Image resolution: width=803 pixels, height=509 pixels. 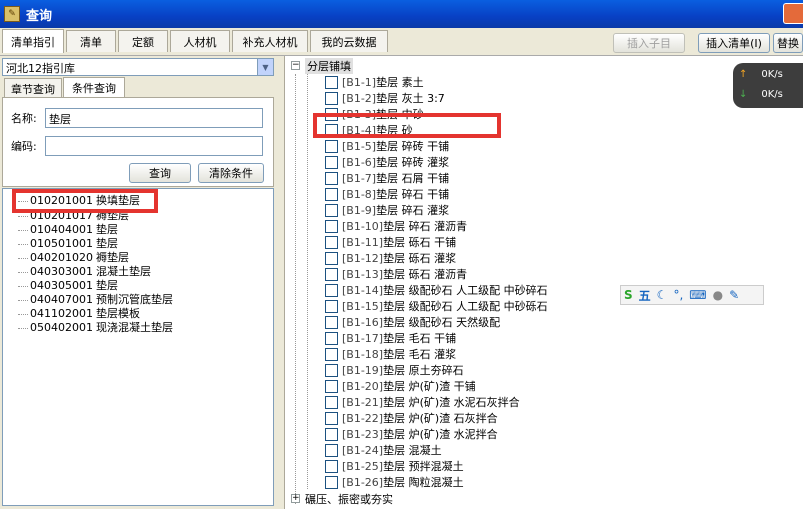 What do you see at coordinates (329, 66) in the screenshot?
I see `tree-group-layered-fill: 分层铺填` at bounding box center [329, 66].